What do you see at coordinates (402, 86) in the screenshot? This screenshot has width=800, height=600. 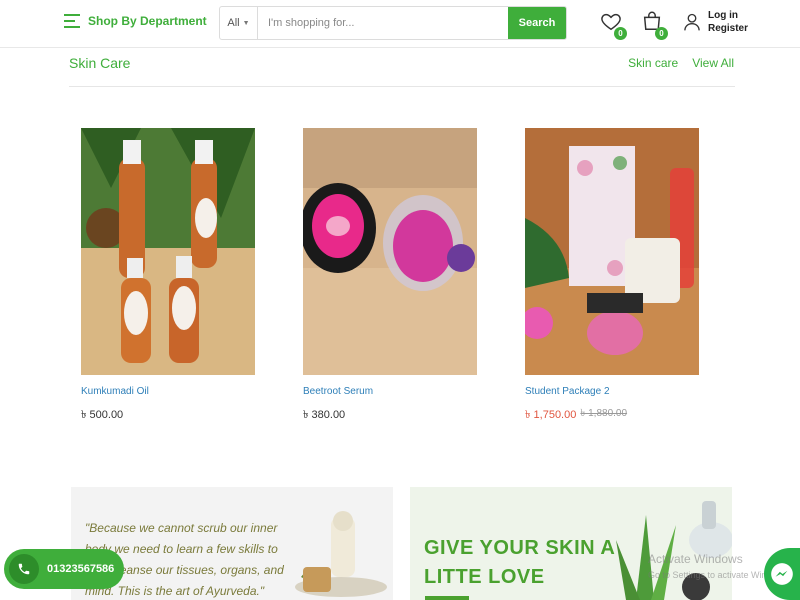 I see `section-divider` at bounding box center [402, 86].